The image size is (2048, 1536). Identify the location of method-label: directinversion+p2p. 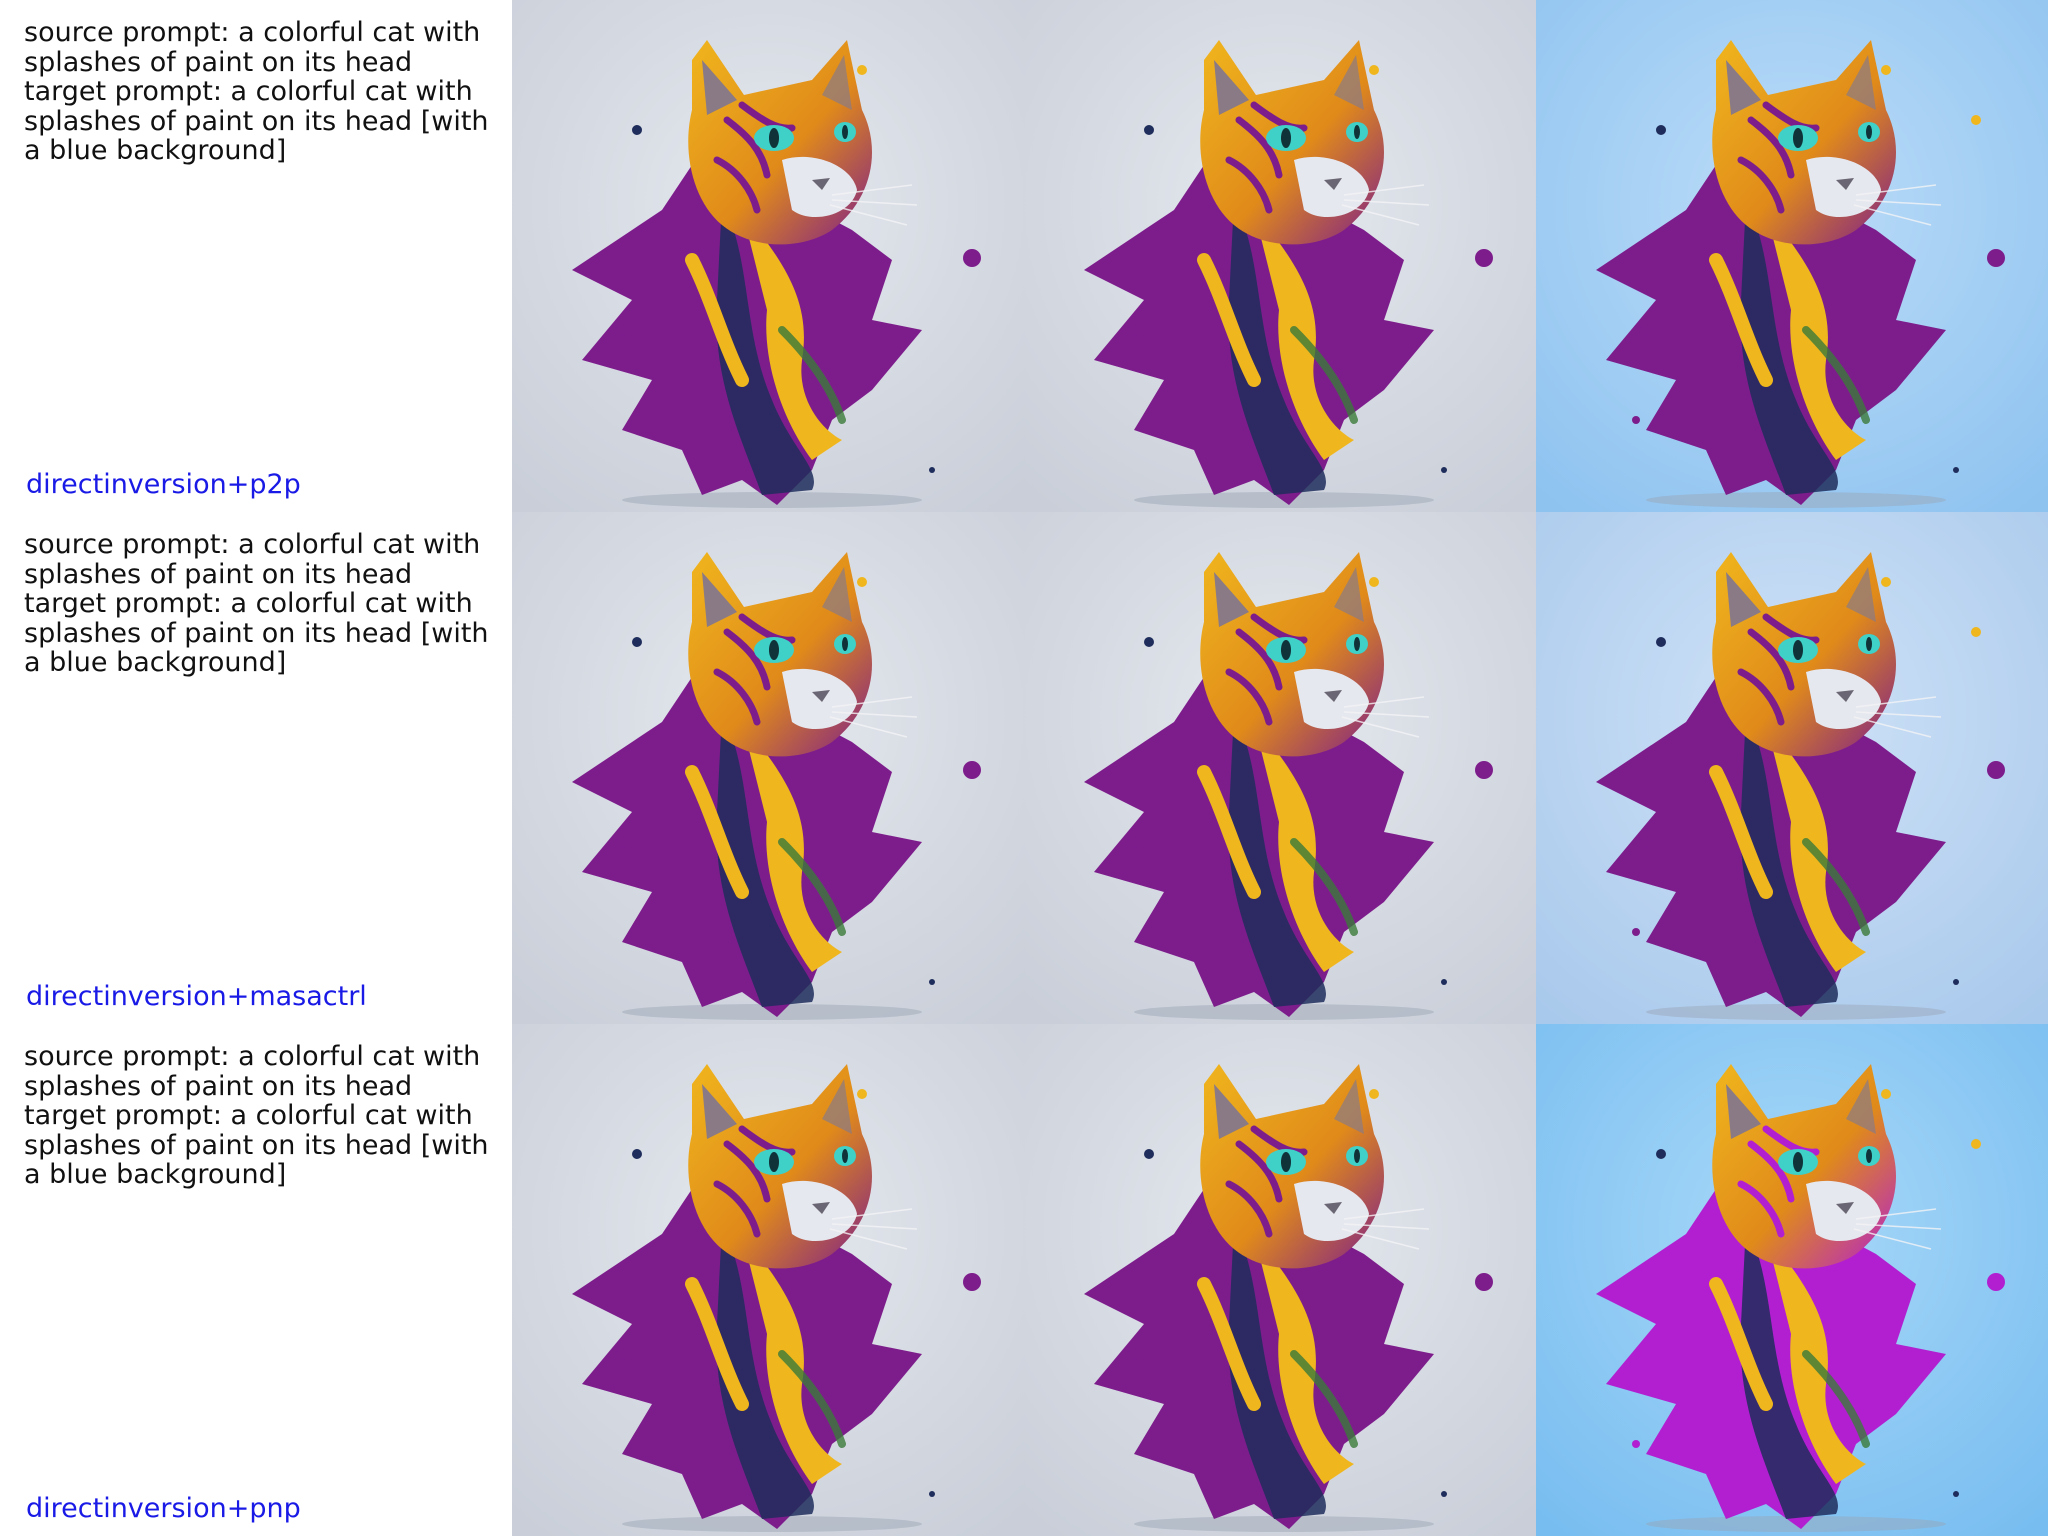
(163, 484).